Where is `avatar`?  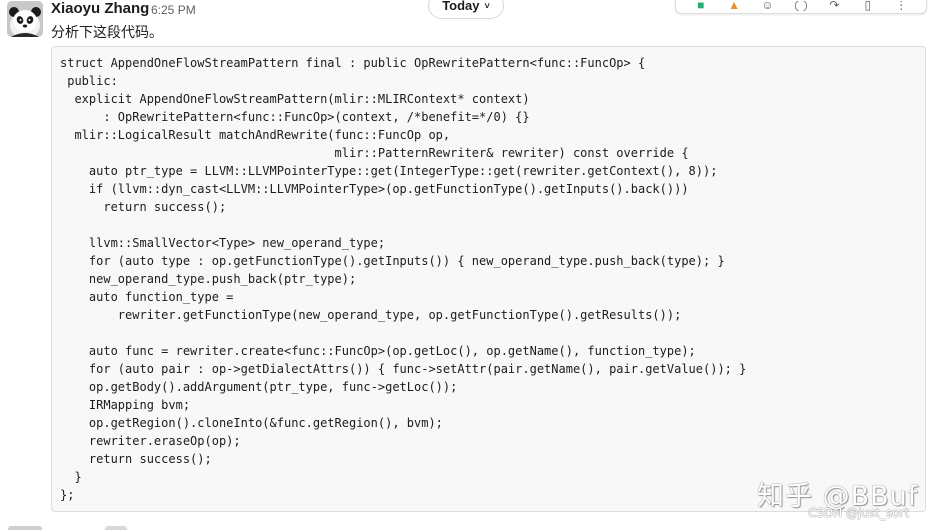 avatar is located at coordinates (25, 19).